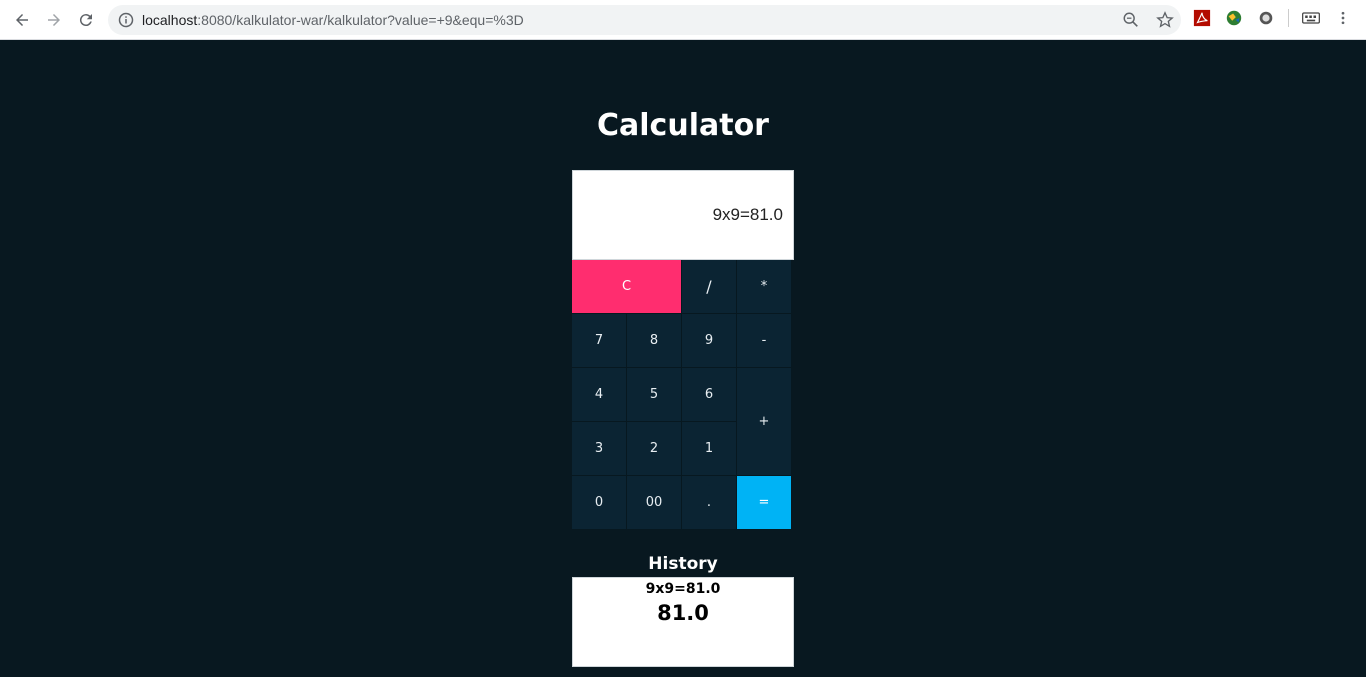 The image size is (1366, 677). What do you see at coordinates (627, 287) in the screenshot?
I see `clear-button: C` at bounding box center [627, 287].